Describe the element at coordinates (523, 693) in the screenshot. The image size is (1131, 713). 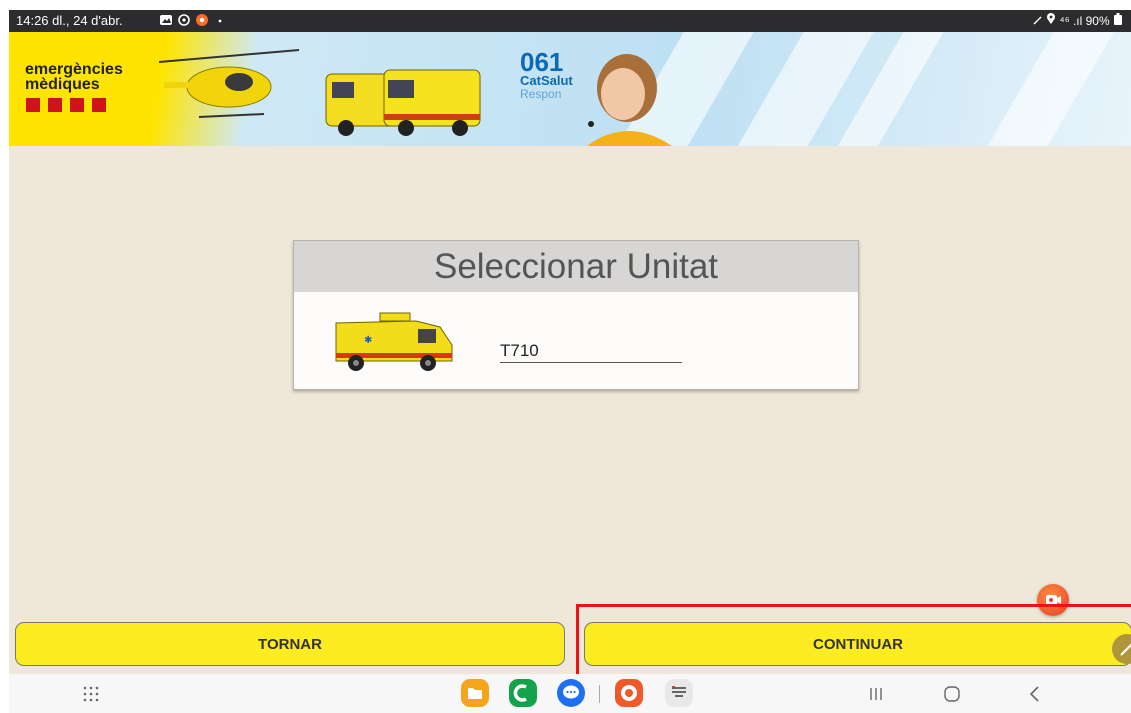
I see `phone-icon` at that location.